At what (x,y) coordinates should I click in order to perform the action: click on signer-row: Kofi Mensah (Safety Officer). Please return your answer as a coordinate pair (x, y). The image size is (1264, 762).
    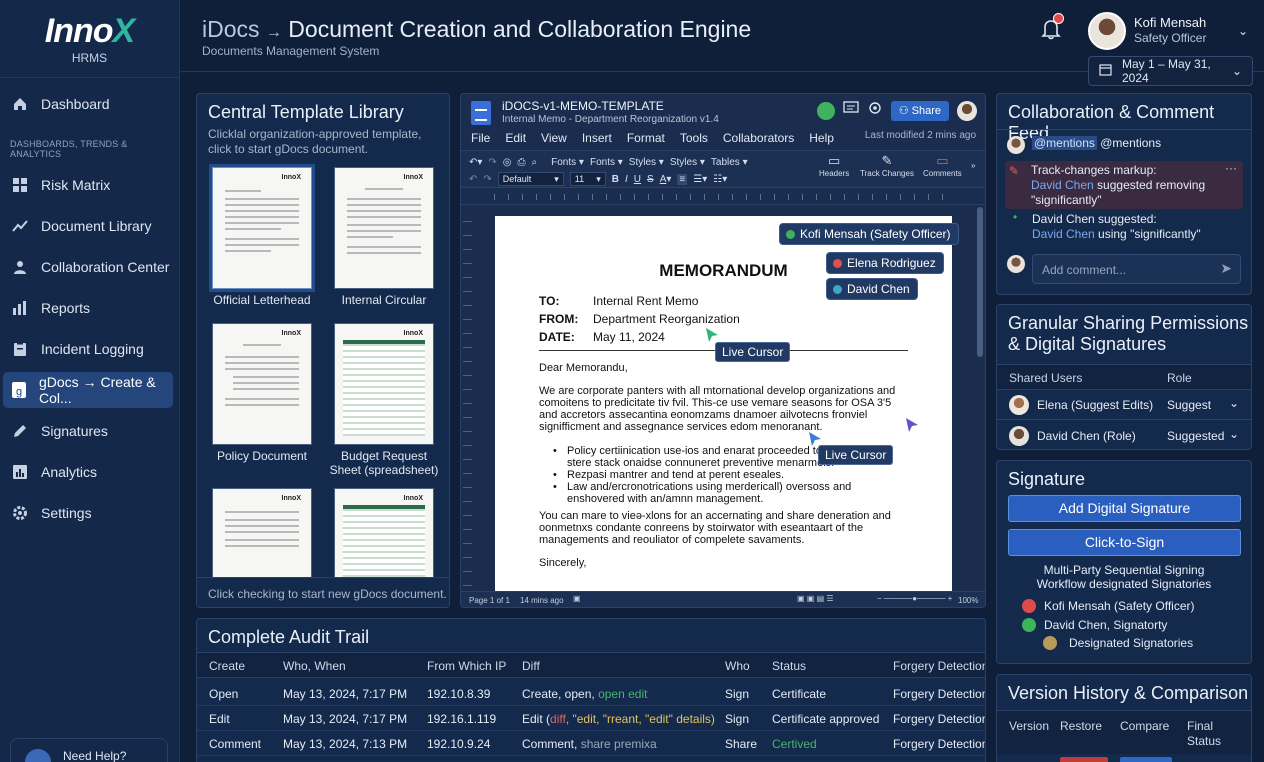
    Looking at the image, I should click on (1108, 606).